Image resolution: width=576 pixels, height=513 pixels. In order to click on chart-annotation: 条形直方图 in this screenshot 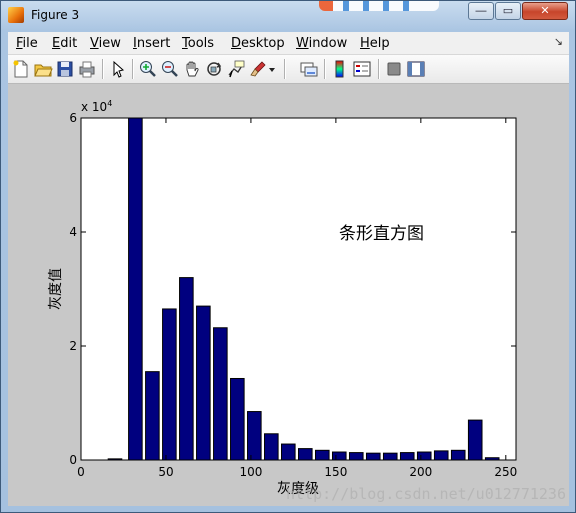, I will do `click(381, 234)`.